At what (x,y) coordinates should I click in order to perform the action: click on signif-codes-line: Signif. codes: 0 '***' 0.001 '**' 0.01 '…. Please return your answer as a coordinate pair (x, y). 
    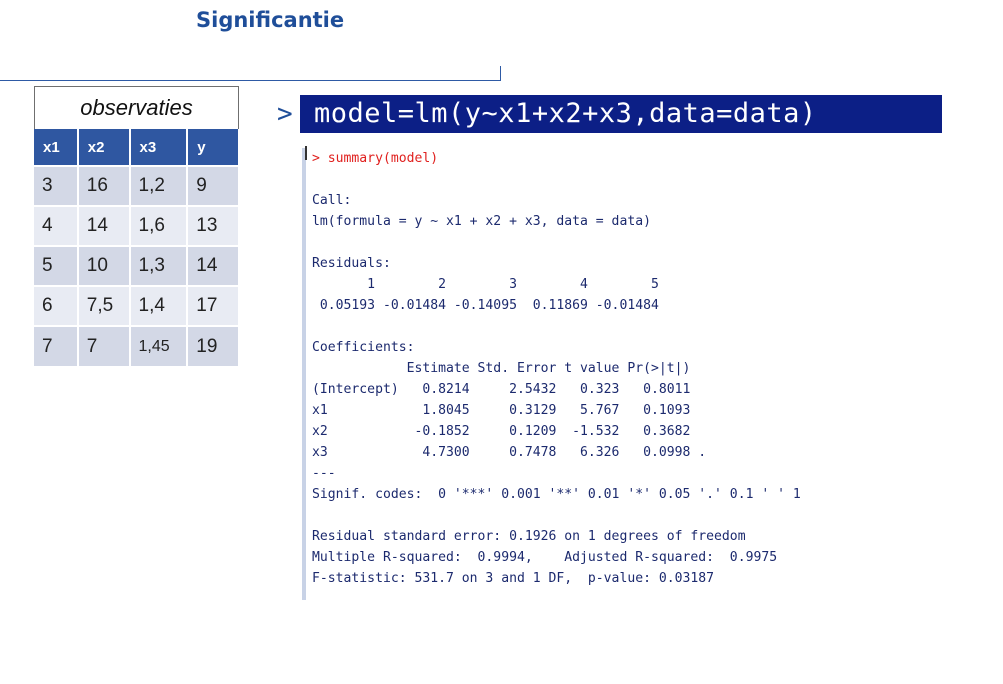
    Looking at the image, I should click on (556, 494).